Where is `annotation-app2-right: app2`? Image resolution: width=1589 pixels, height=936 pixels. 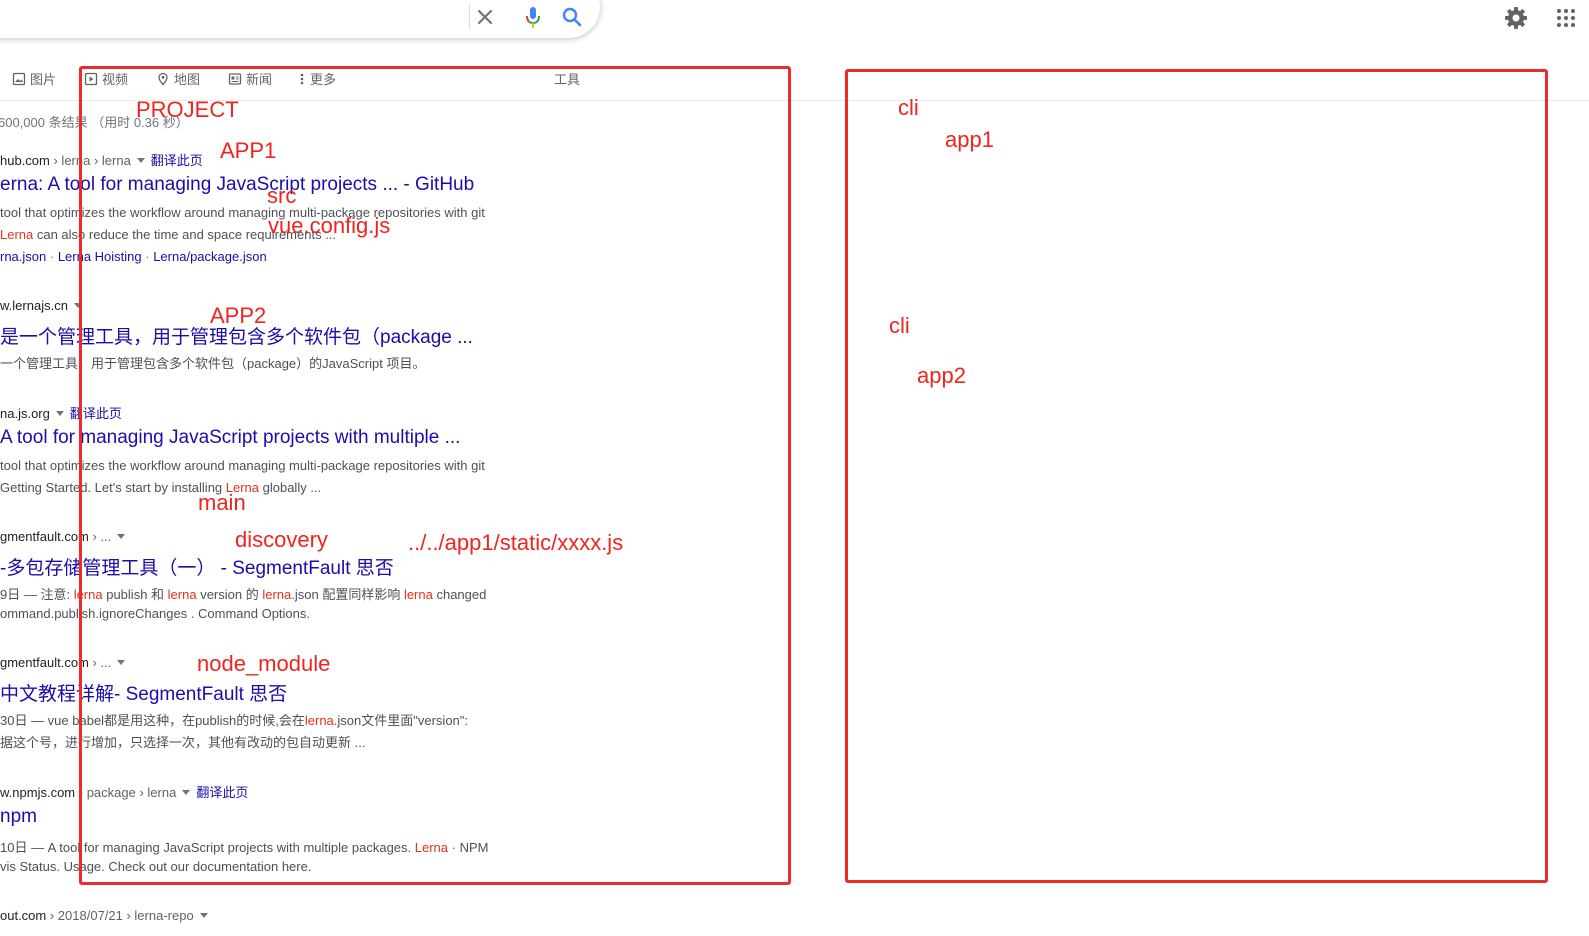
annotation-app2-right: app2 is located at coordinates (941, 375).